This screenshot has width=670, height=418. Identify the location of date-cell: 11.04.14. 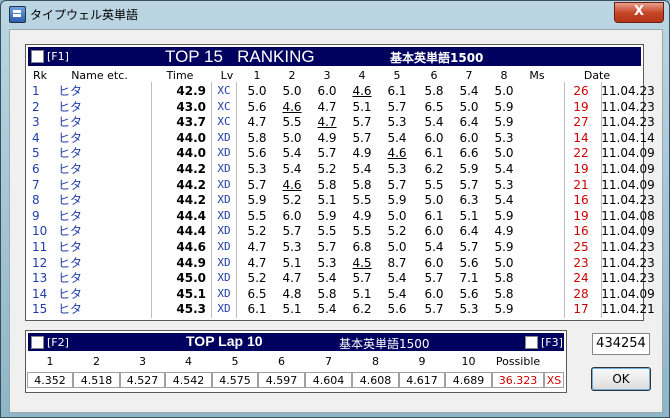
(628, 137).